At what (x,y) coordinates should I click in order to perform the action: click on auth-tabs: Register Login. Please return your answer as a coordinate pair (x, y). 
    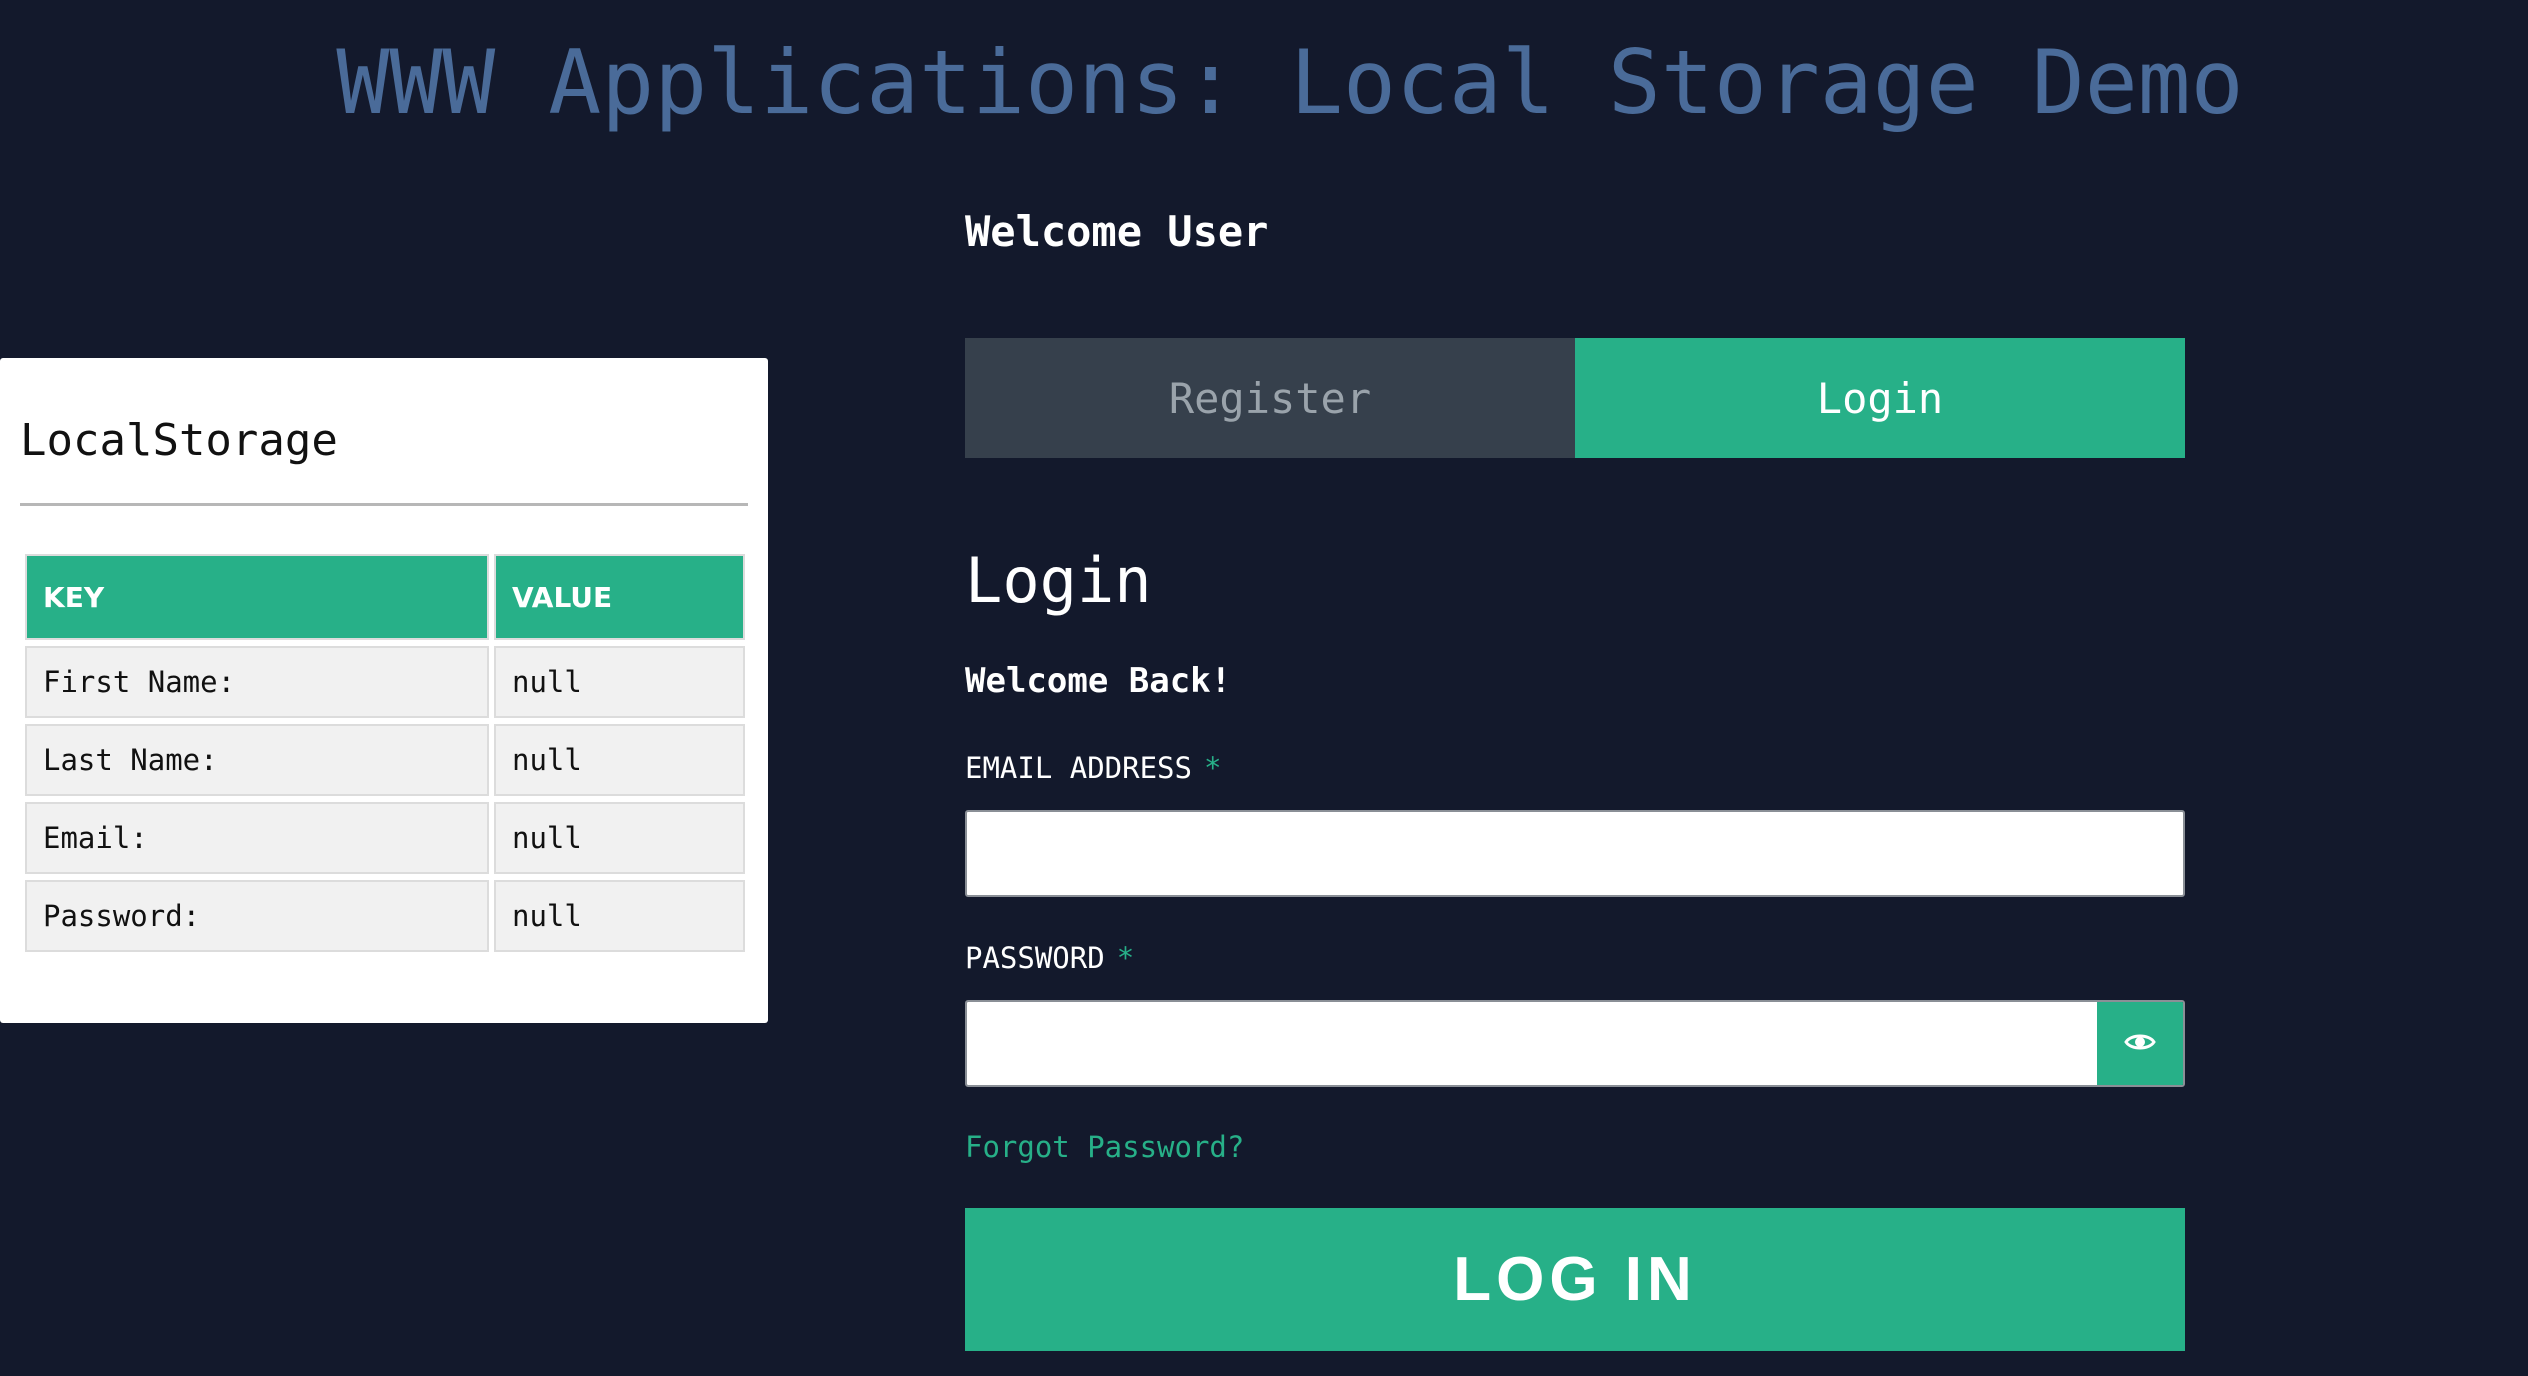
    Looking at the image, I should click on (1575, 398).